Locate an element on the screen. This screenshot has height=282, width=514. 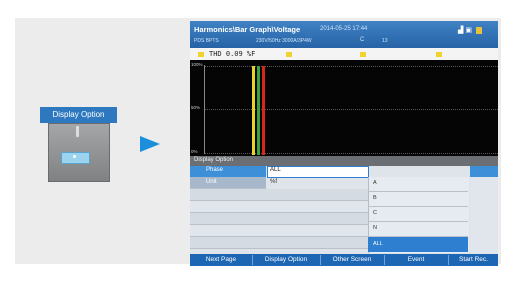
y-axis-label: 50% is located at coordinates (196, 107).